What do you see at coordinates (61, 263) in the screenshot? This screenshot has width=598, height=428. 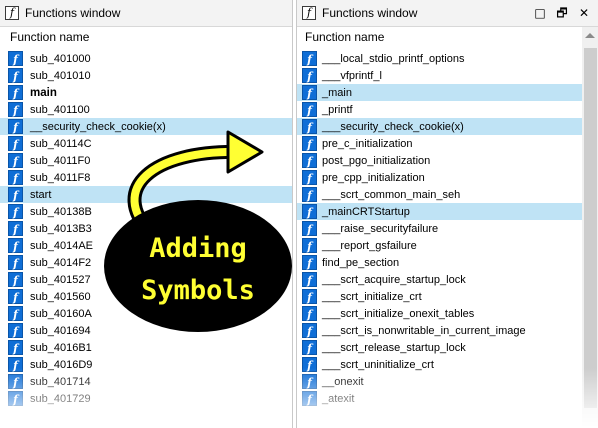 I see `function-name: sub_4014F2` at bounding box center [61, 263].